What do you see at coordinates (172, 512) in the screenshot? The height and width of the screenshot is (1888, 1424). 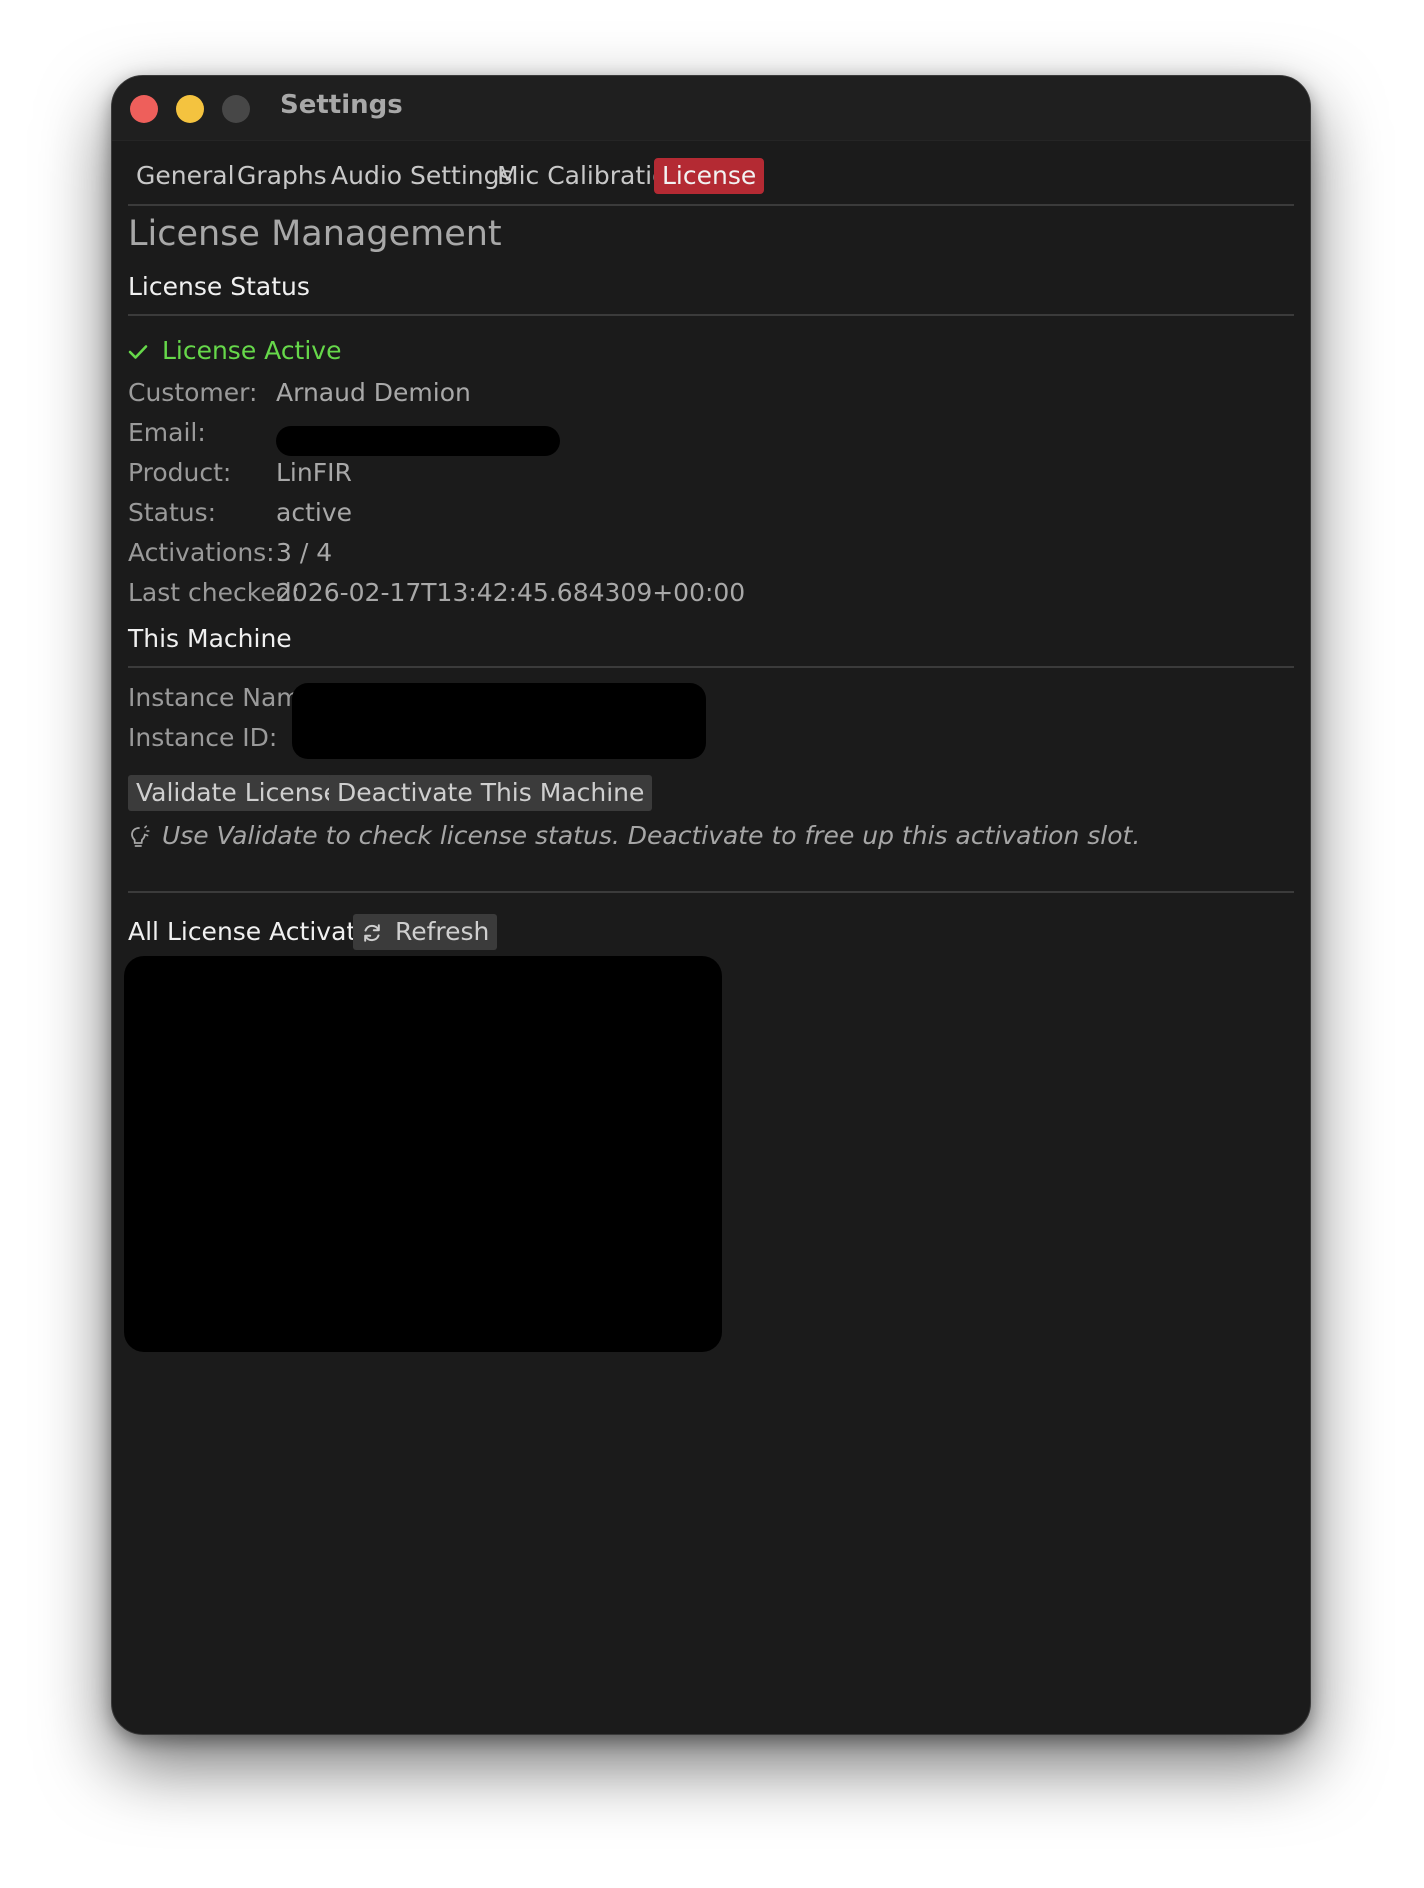 I see `status-label: Status:` at bounding box center [172, 512].